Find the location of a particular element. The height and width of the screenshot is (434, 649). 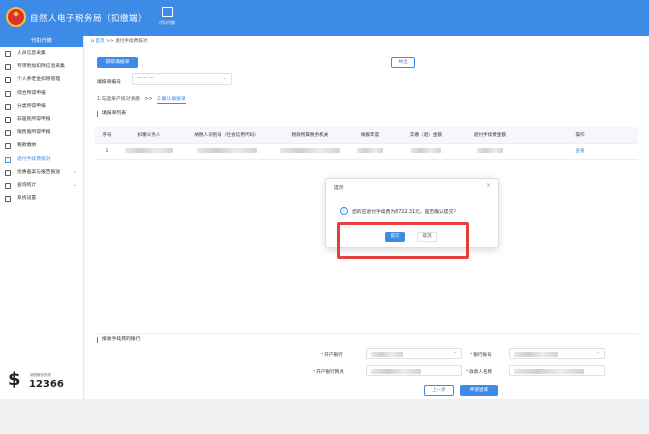

sidebar-item: 非居民所得申报 is located at coordinates (41, 119).